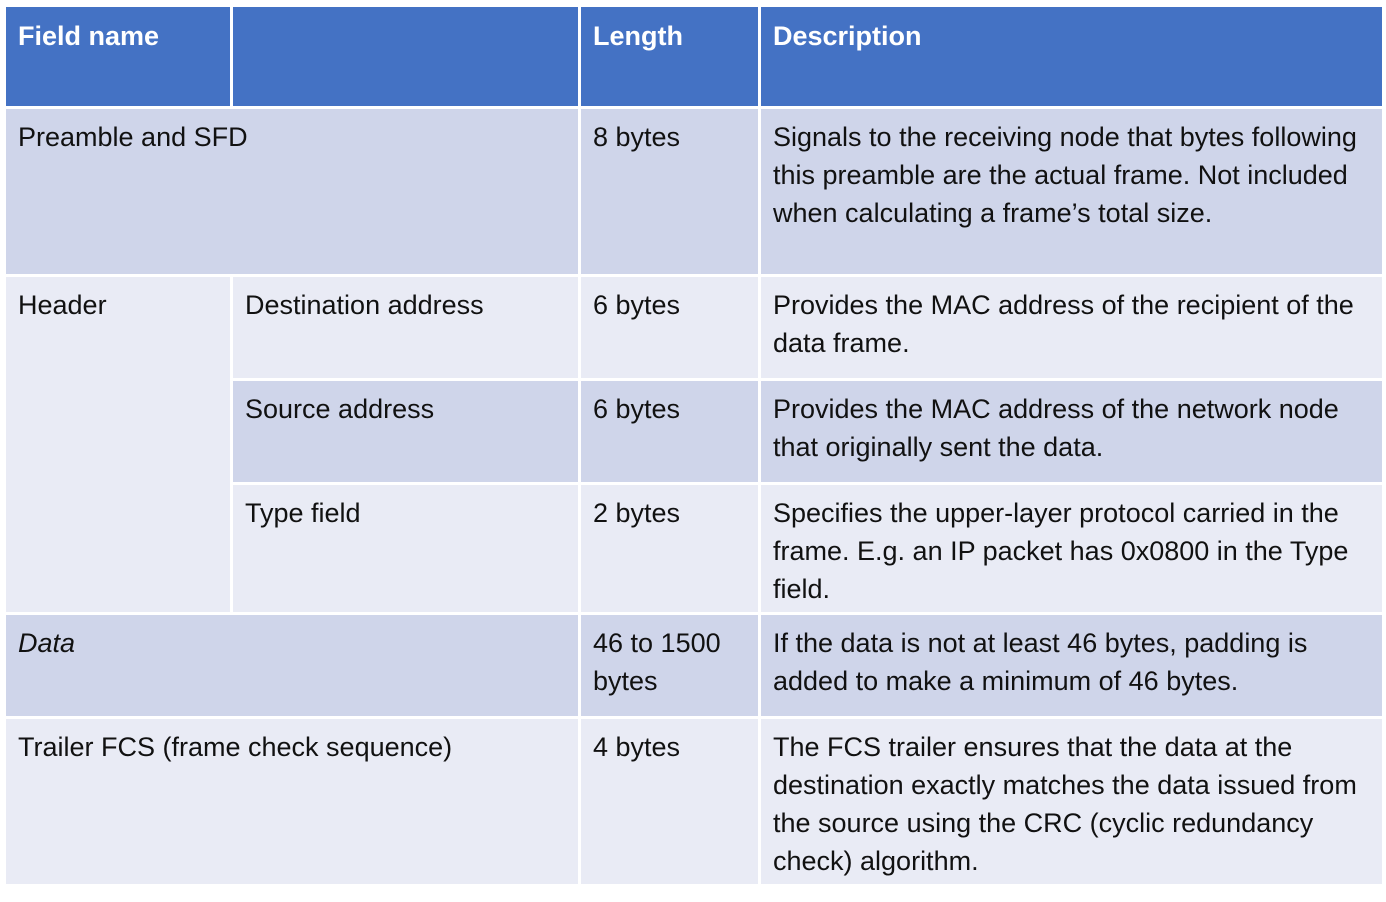  What do you see at coordinates (405, 548) in the screenshot?
I see `type-subfield: Type field` at bounding box center [405, 548].